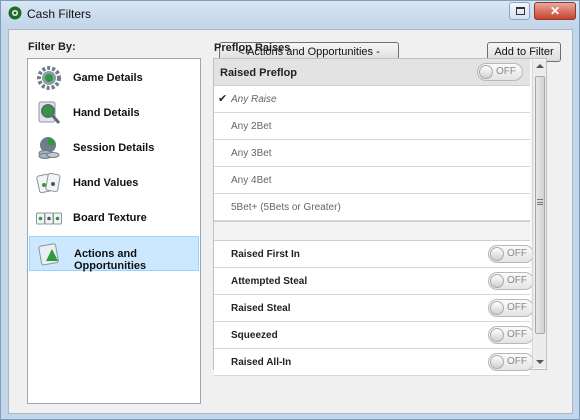 This screenshot has width=580, height=420. I want to click on attempted-steal-toggle: OFF, so click(511, 281).